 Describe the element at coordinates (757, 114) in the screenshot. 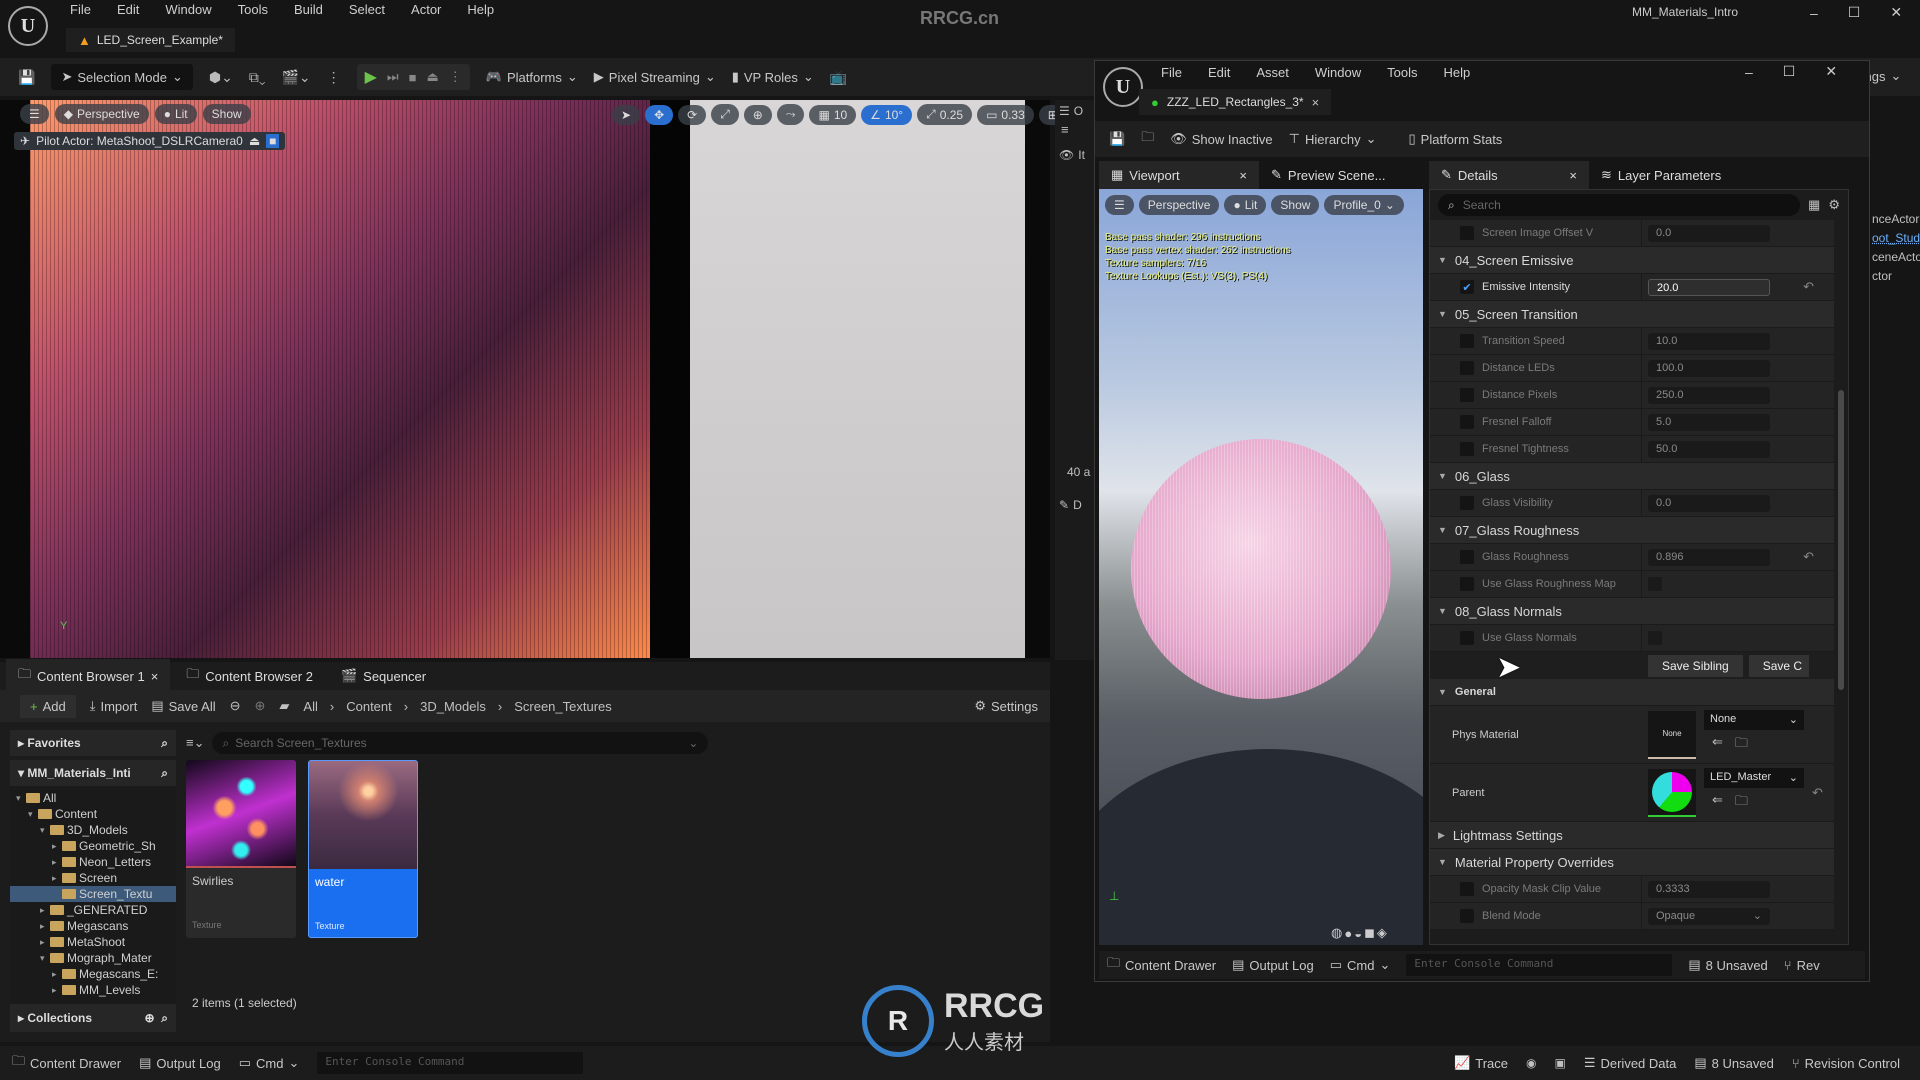

I see `world-space-icon: ⊕` at that location.